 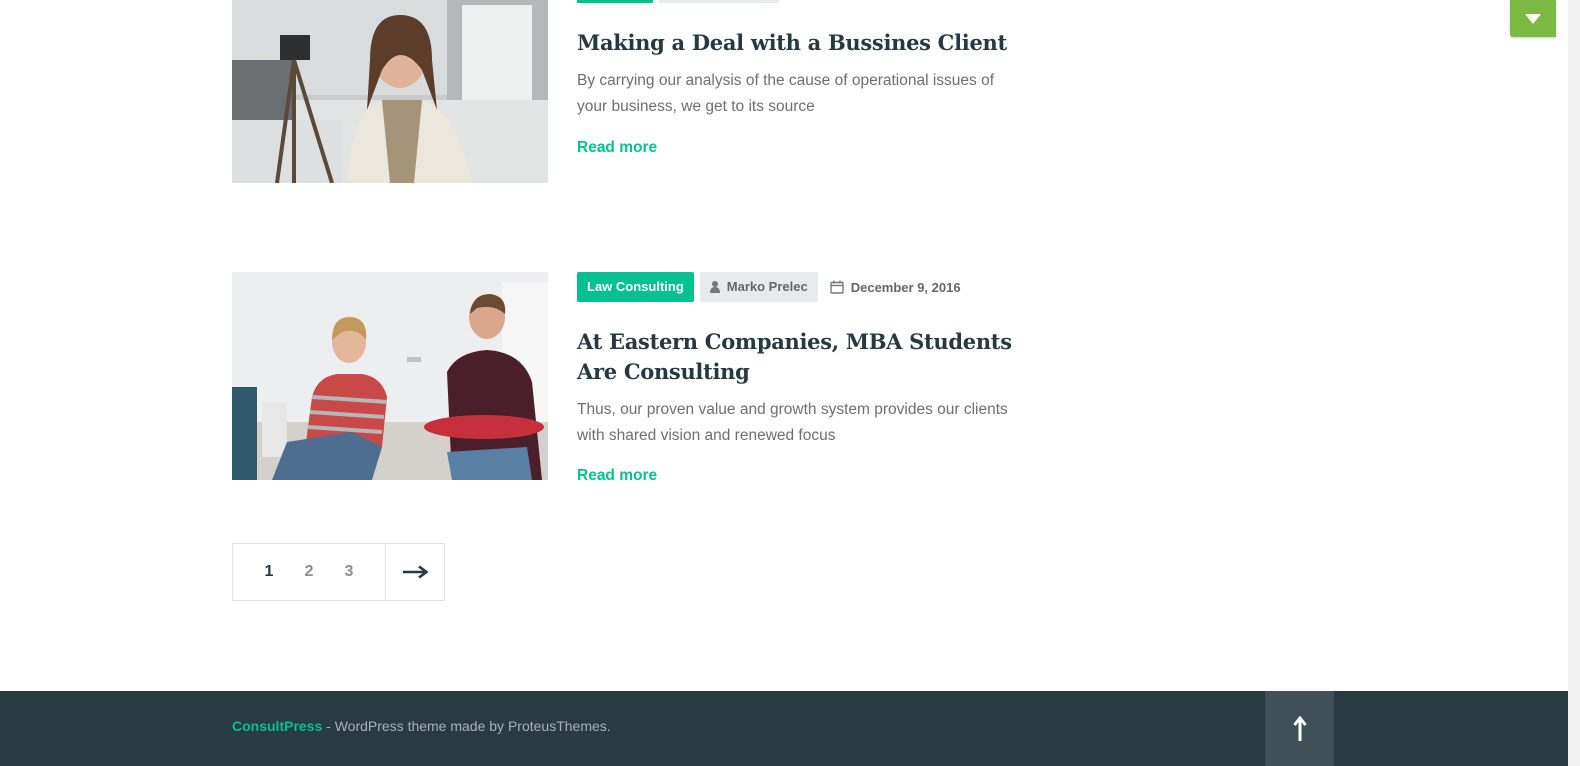 I want to click on next-page-button, so click(x=414, y=572).